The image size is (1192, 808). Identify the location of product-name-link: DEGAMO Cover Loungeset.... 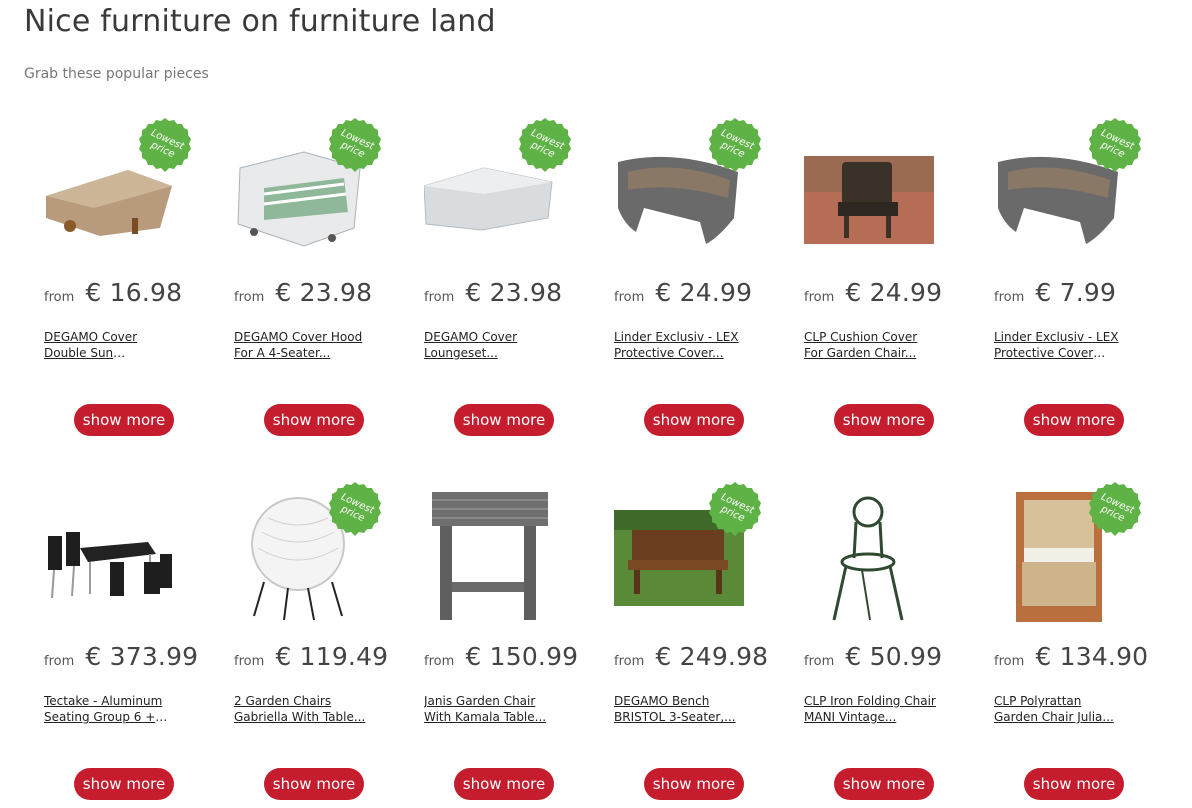
(490, 345).